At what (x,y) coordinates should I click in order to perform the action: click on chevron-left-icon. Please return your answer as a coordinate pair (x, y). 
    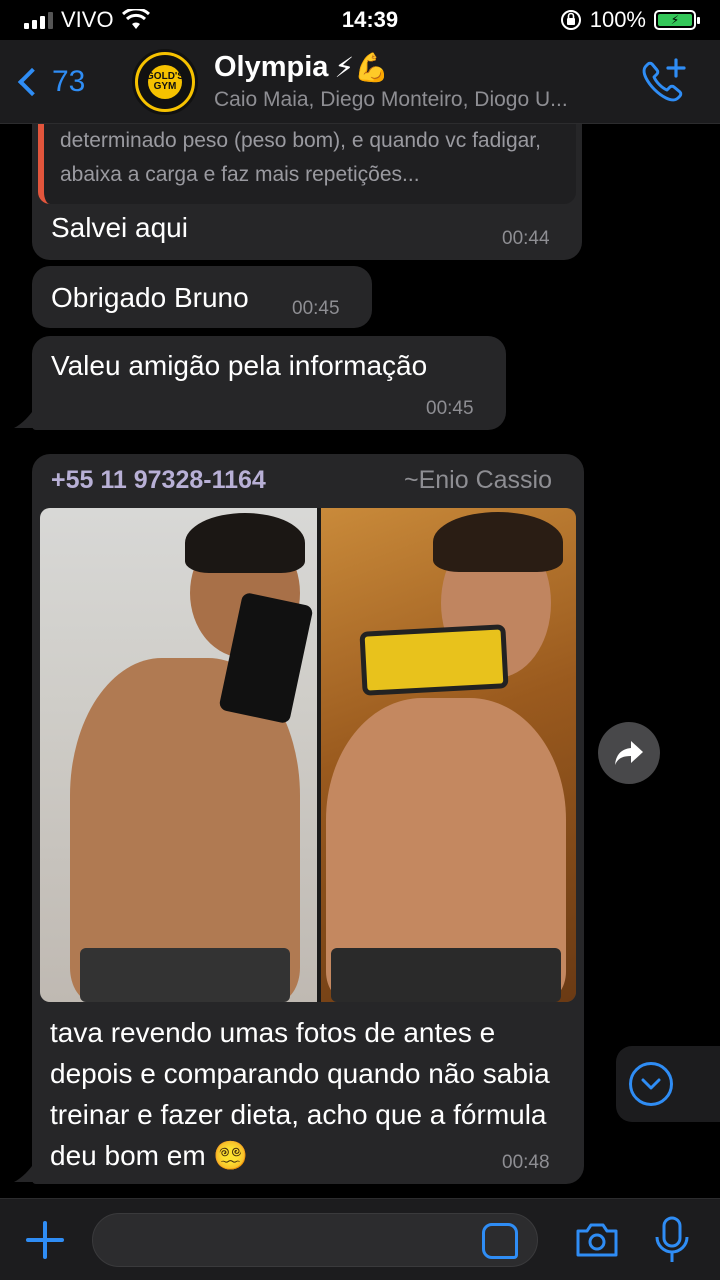
    Looking at the image, I should click on (32, 81).